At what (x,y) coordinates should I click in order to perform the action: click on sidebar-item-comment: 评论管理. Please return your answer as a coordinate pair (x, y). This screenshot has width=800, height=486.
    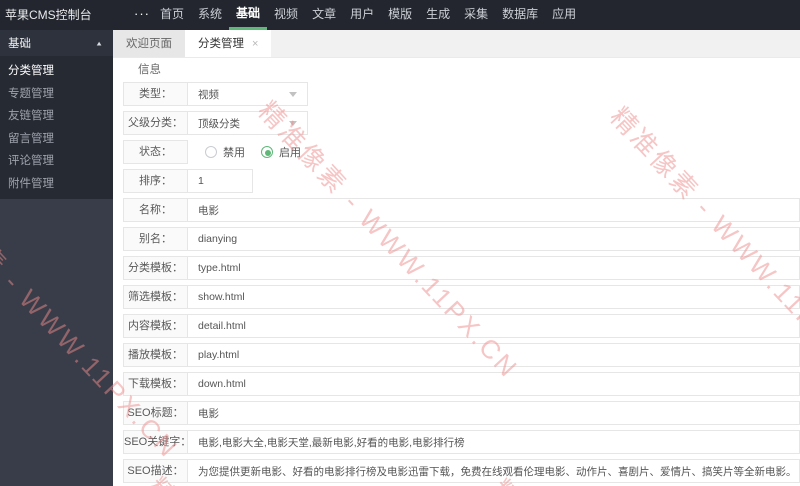
    Looking at the image, I should click on (56, 161).